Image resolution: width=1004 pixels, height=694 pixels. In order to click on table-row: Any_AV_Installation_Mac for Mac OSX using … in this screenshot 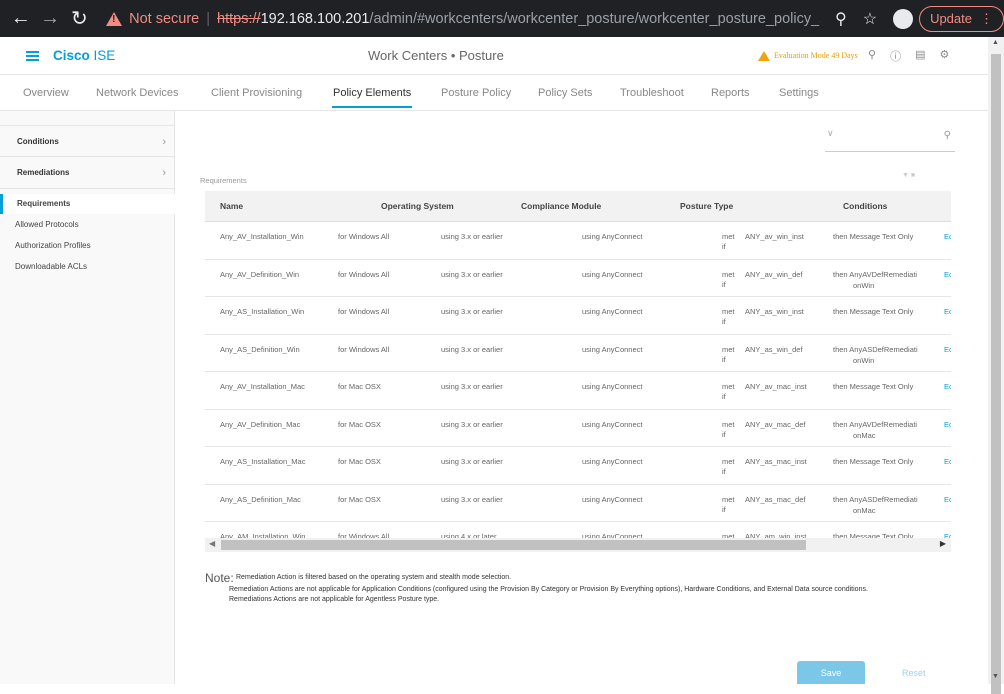, I will do `click(578, 391)`.